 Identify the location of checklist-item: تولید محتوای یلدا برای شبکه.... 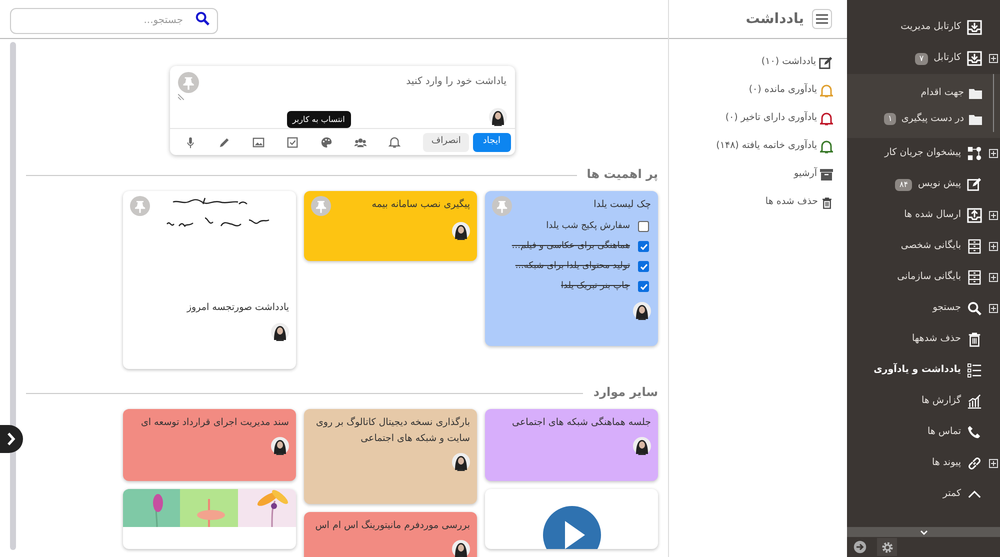
(572, 266).